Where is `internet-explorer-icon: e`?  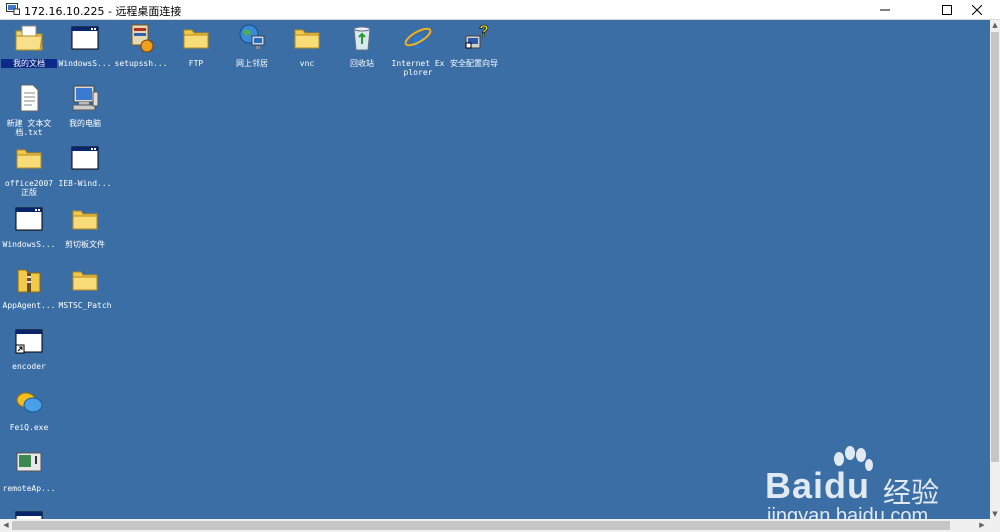 internet-explorer-icon: e is located at coordinates (418, 39).